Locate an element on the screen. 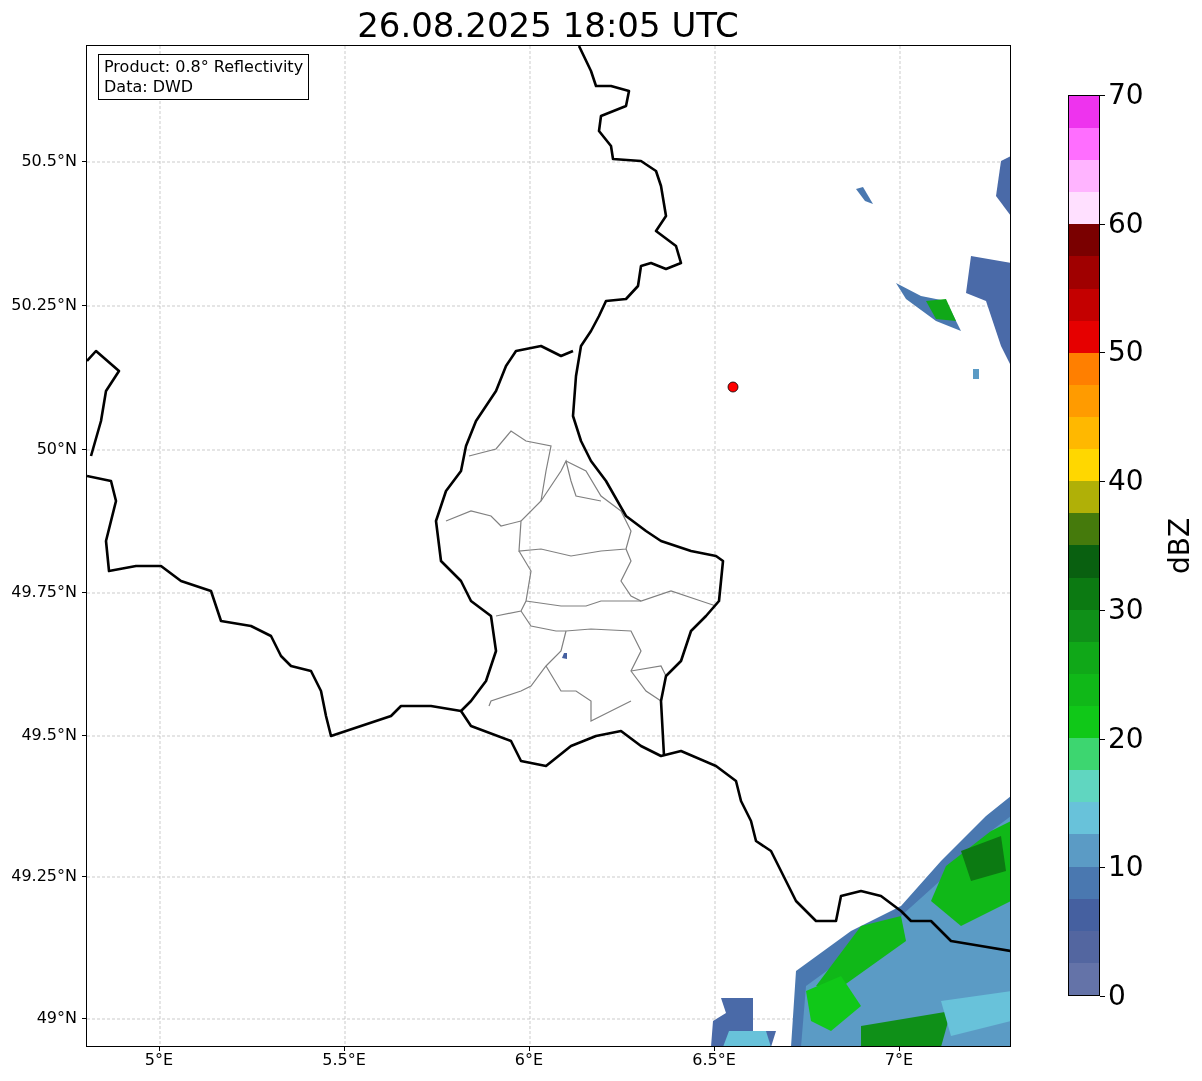 The height and width of the screenshot is (1081, 1202). colorbar-tick-label: 20 is located at coordinates (1126, 738).